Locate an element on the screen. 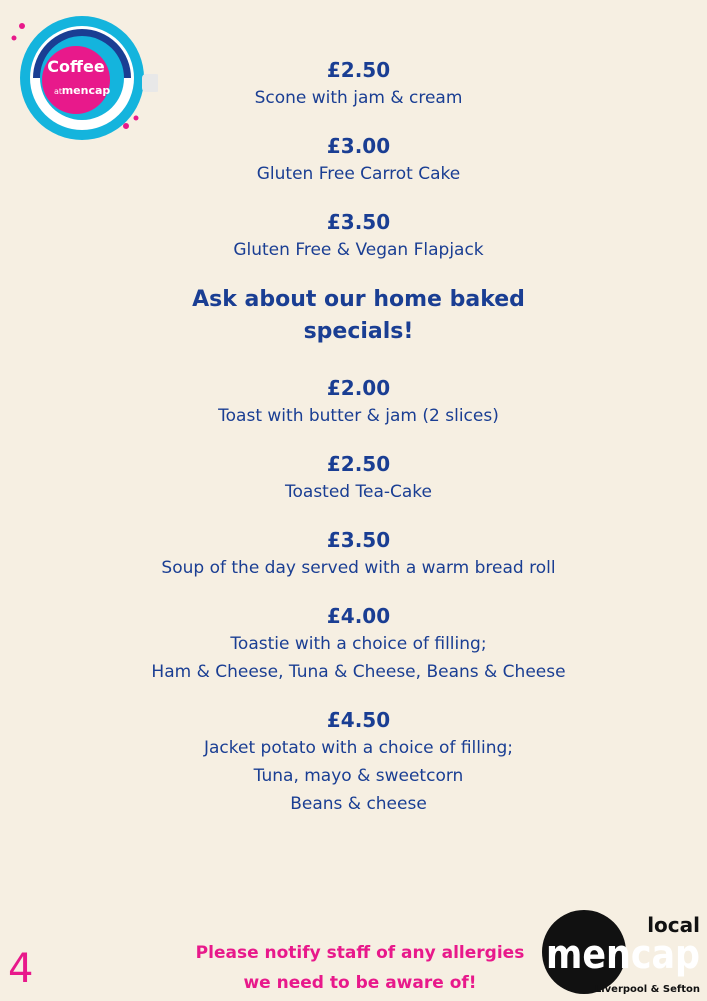 This screenshot has width=707, height=1001. menu-item: £2.50 Scone with jam & cream is located at coordinates (353, 84).